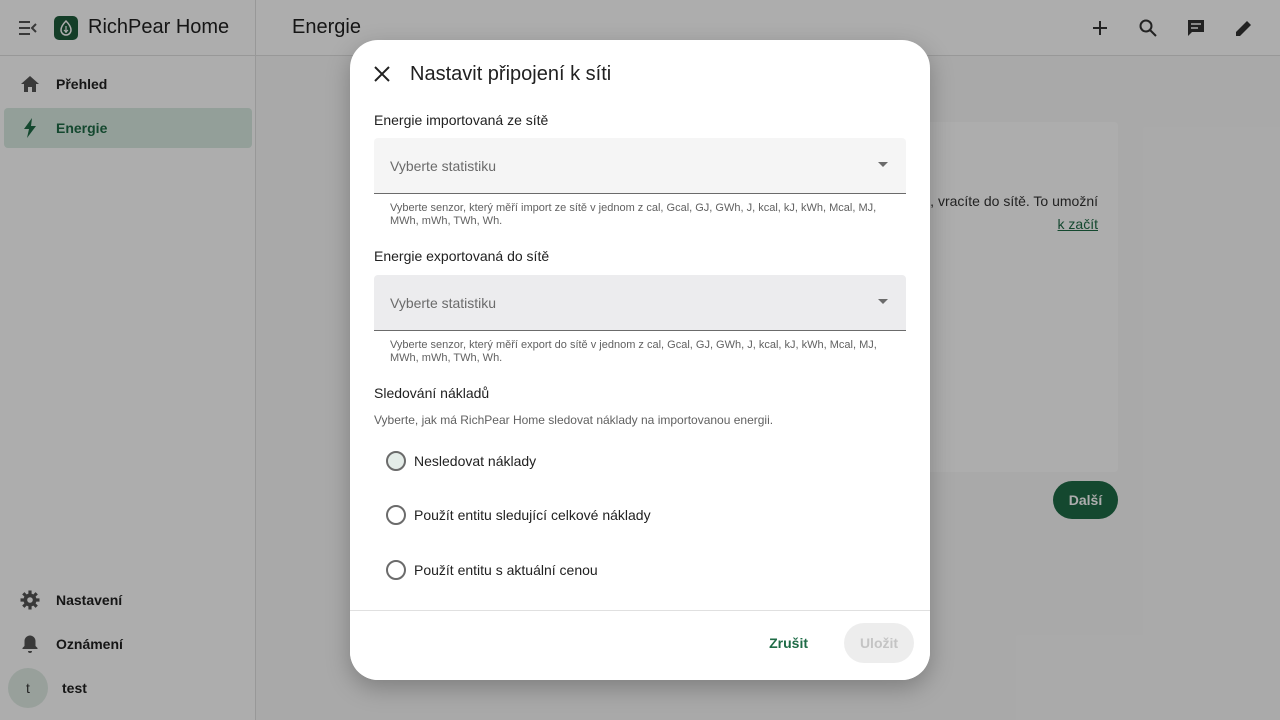 Image resolution: width=1280 pixels, height=720 pixels. Describe the element at coordinates (461, 120) in the screenshot. I see `import-label: Energie importovaná ze sítě` at that location.